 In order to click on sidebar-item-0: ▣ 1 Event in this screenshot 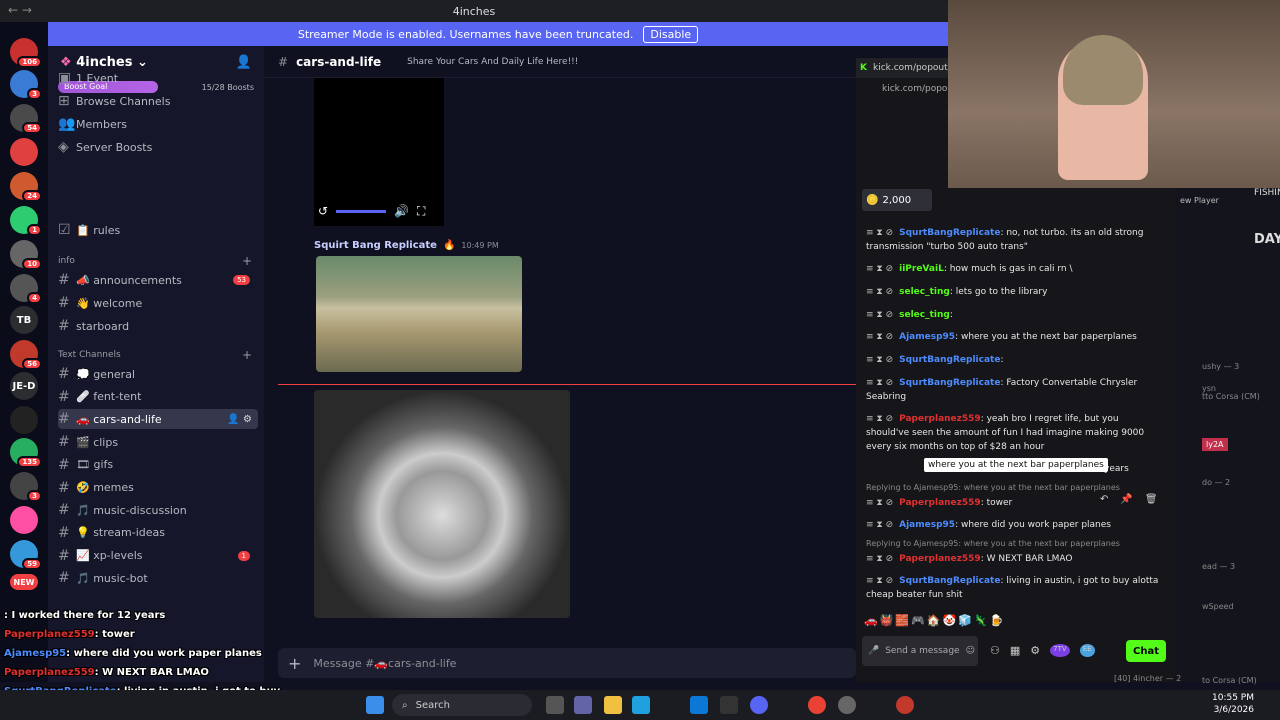, I will do `click(158, 78)`.